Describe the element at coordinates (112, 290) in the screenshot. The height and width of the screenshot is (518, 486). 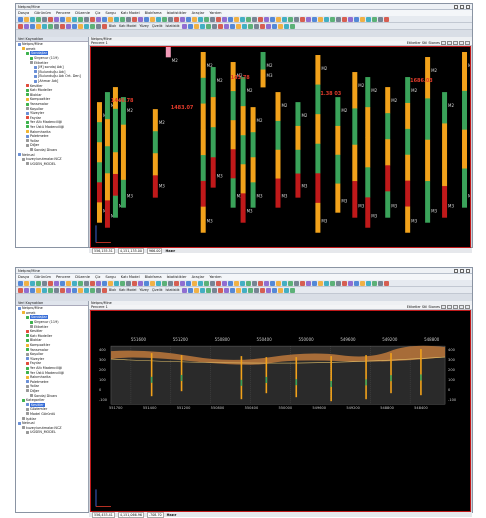
I see `toolbar-dropdown: Blok` at that location.